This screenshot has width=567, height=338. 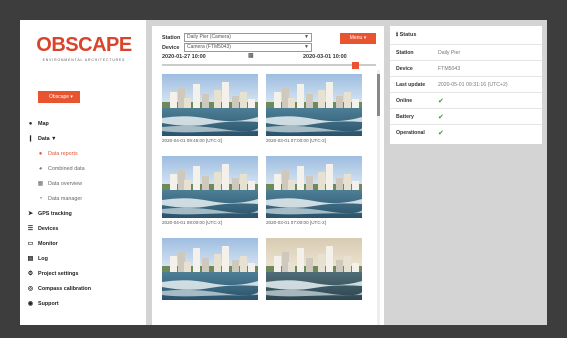 What do you see at coordinates (30, 139) in the screenshot?
I see `bar-chart-icon: ❙` at bounding box center [30, 139].